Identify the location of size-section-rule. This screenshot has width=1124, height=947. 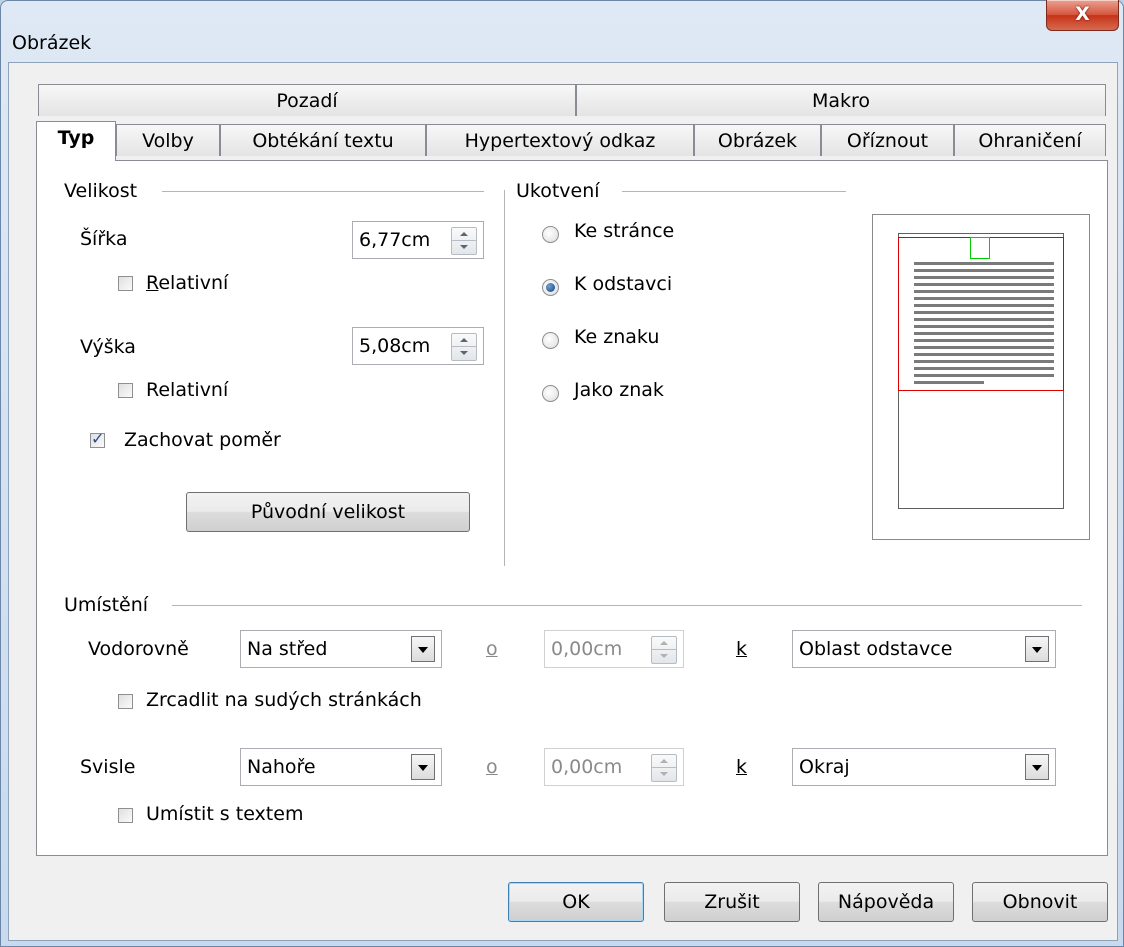
(323, 191).